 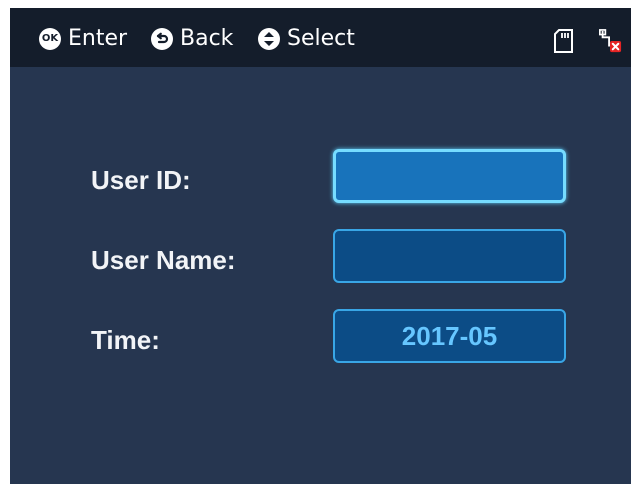 I want to click on select-hint-label: Select, so click(x=321, y=38).